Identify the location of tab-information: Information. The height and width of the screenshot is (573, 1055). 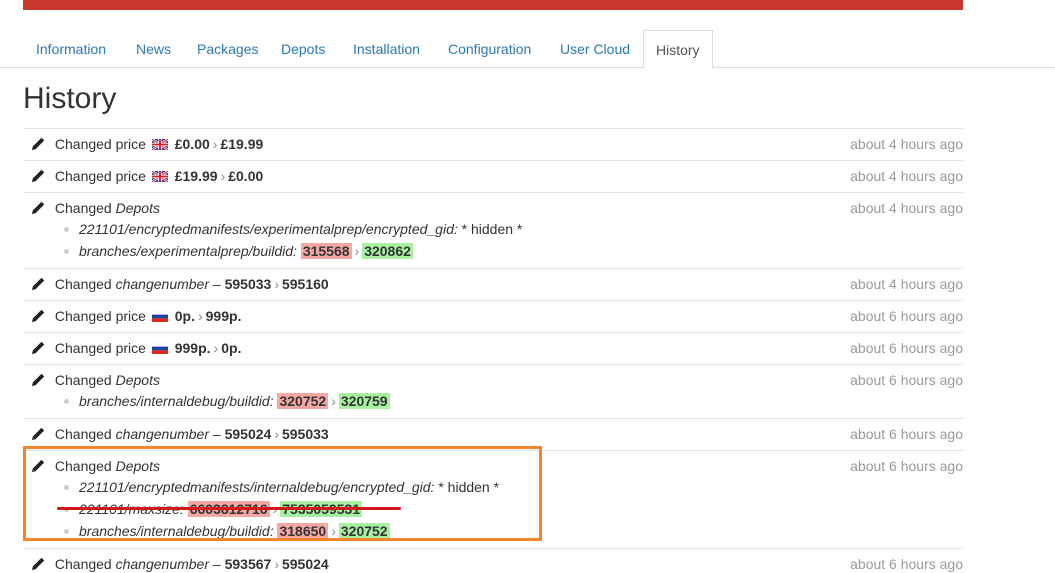
(71, 49).